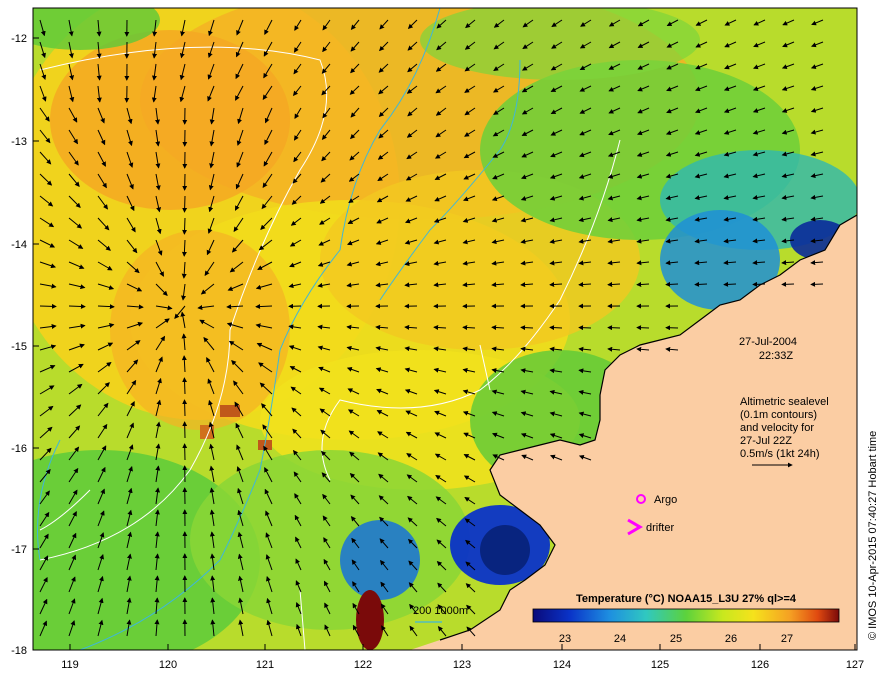 This screenshot has width=880, height=680. Describe the element at coordinates (660, 528) in the screenshot. I see `drifter-label: drifter` at that location.